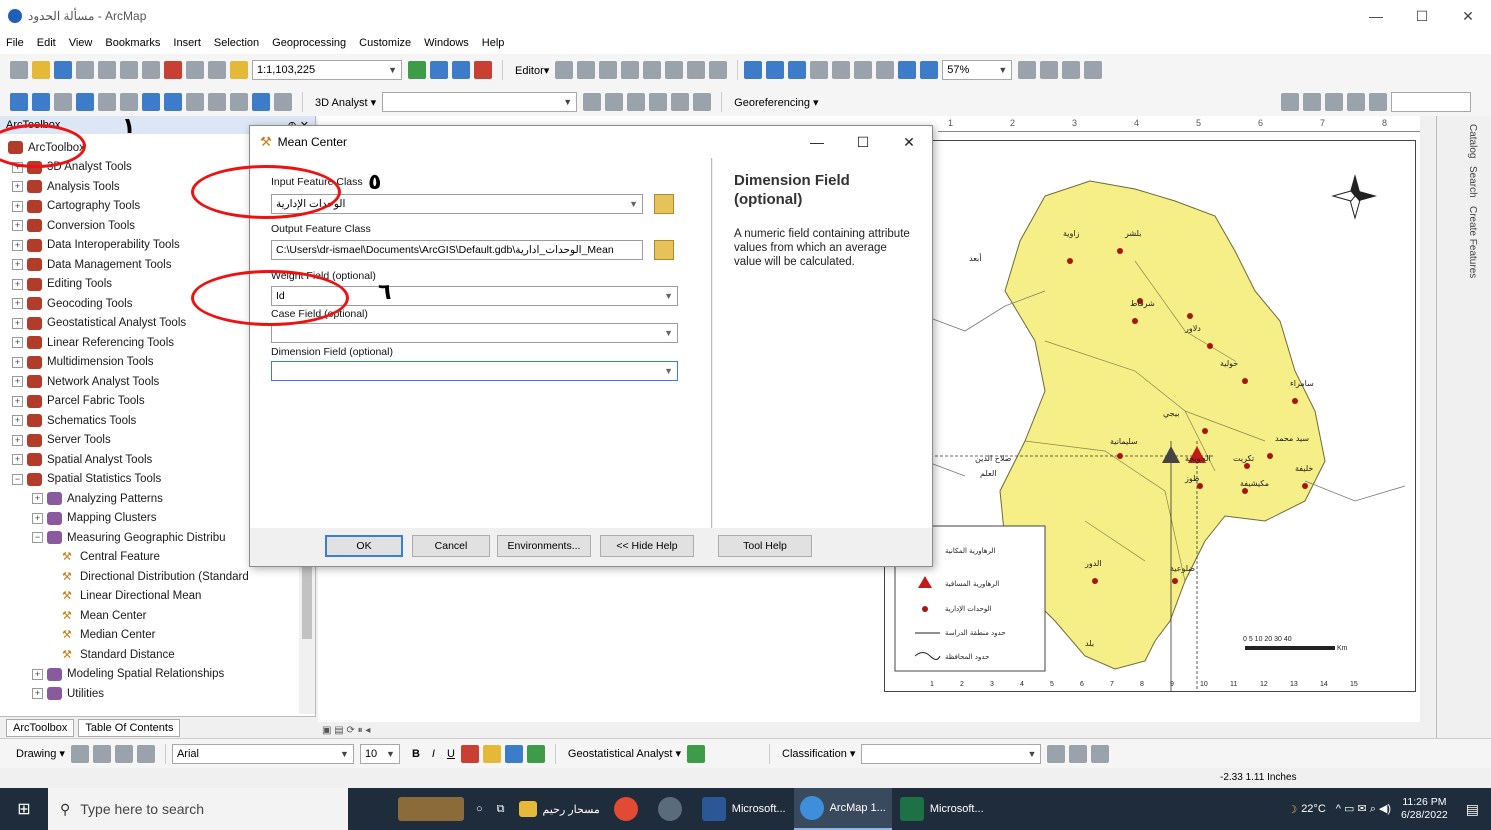 This screenshot has height=830, width=1491. What do you see at coordinates (239, 102) in the screenshot?
I see `select-elements-icon` at bounding box center [239, 102].